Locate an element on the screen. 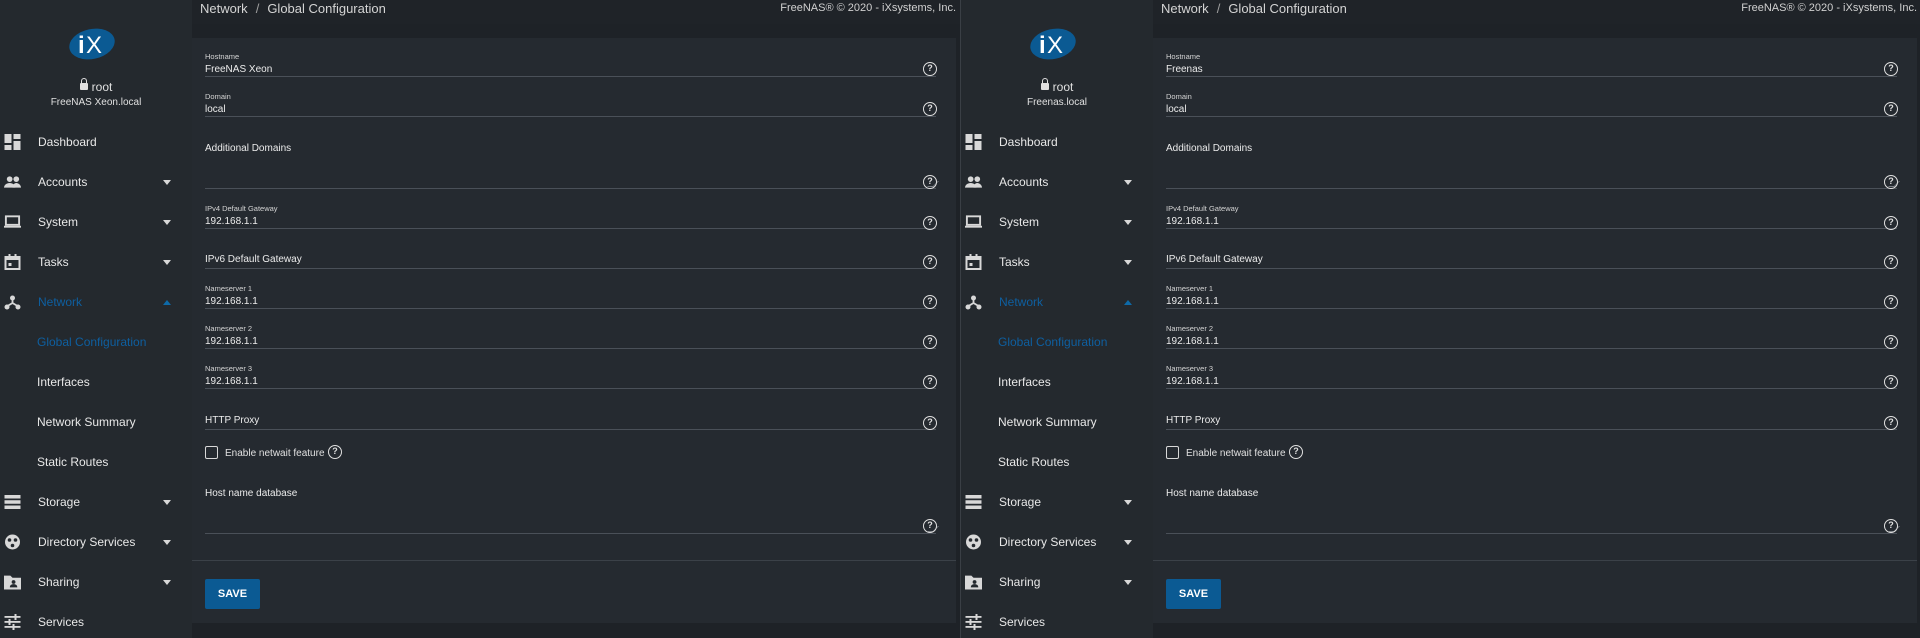  hostname-field: Hostname Freenas is located at coordinates (1531, 62).